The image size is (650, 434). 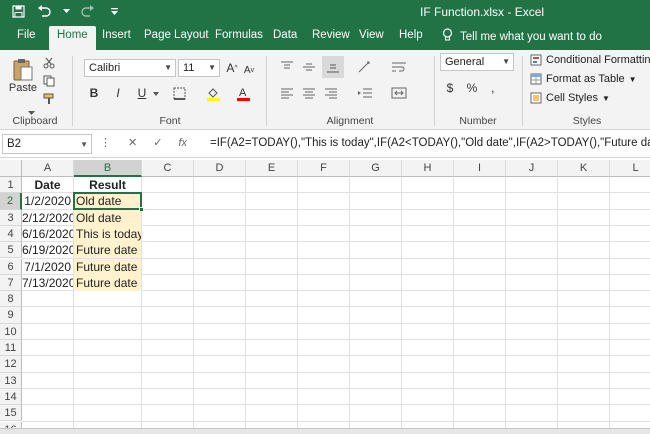 I want to click on cell-b7: Future date, so click(x=107, y=282).